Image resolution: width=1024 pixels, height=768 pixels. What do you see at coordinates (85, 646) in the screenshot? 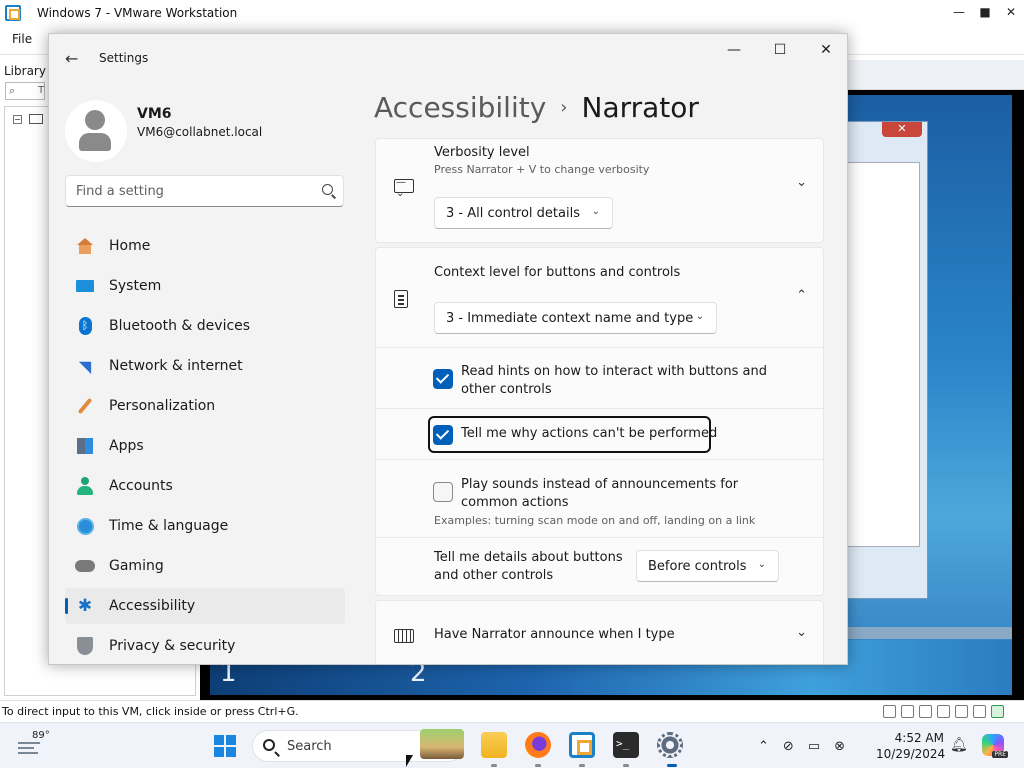
I see `shield-icon` at bounding box center [85, 646].